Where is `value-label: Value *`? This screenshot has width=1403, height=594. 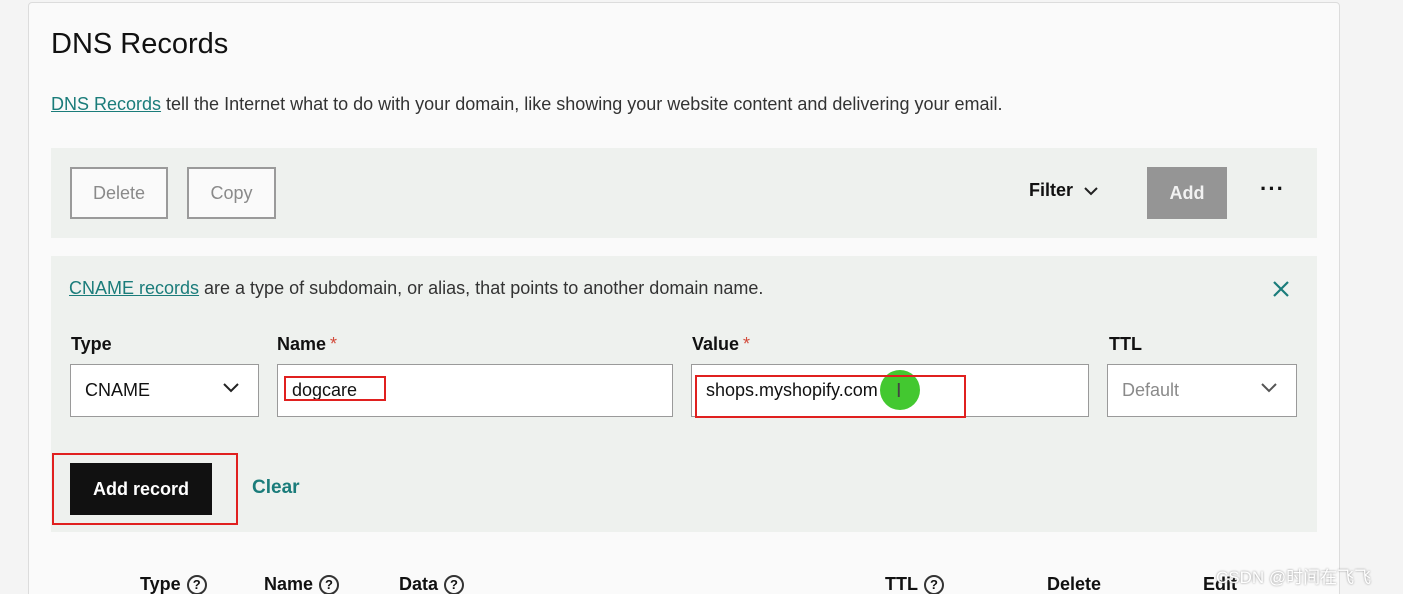
value-label: Value * is located at coordinates (721, 344).